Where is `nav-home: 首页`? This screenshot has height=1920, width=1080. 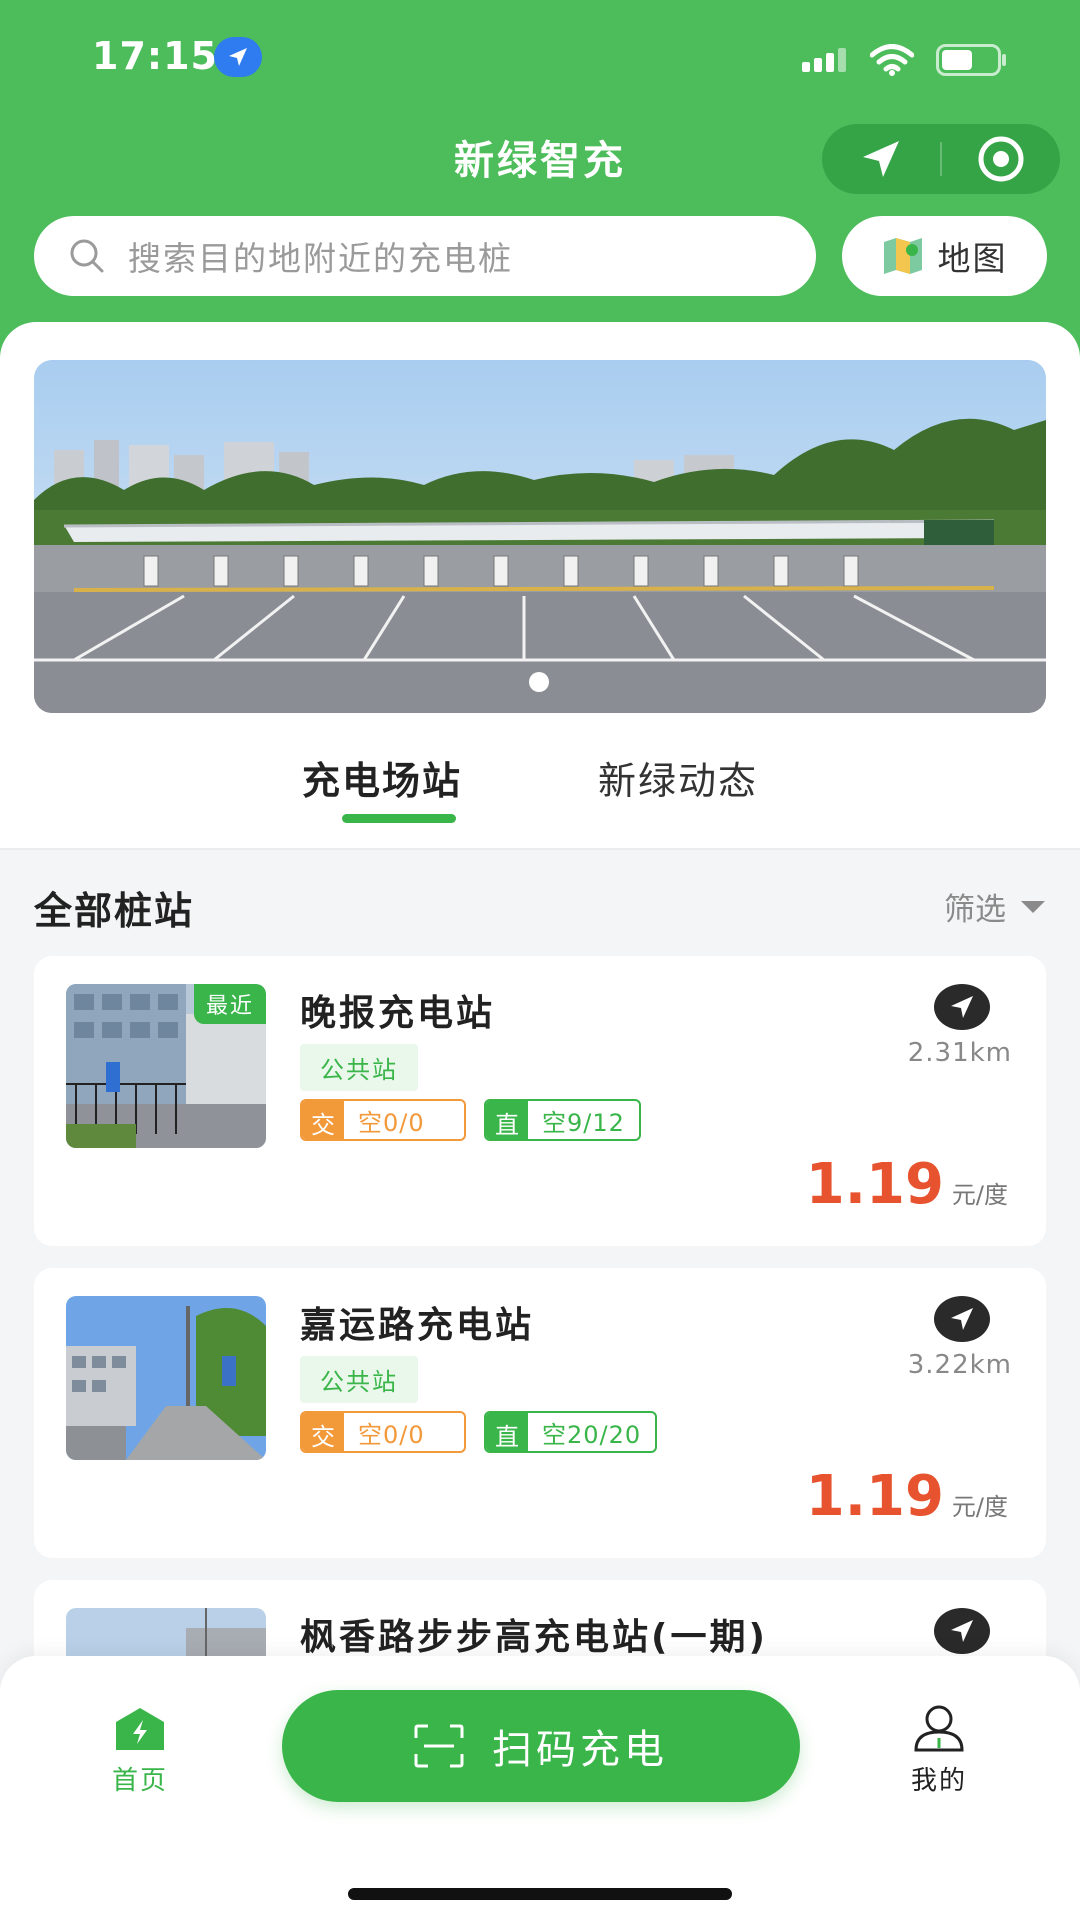
nav-home: 首页 is located at coordinates (140, 1751).